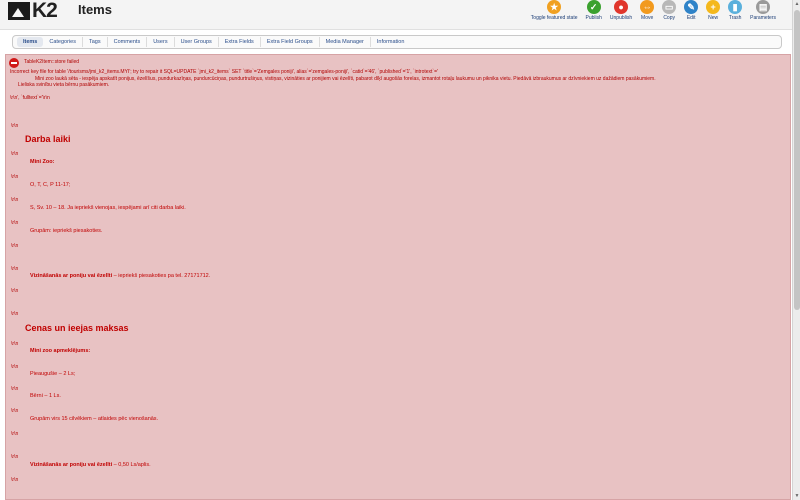 The width and height of the screenshot is (800, 500). Describe the element at coordinates (14, 63) in the screenshot. I see `error-icon` at that location.